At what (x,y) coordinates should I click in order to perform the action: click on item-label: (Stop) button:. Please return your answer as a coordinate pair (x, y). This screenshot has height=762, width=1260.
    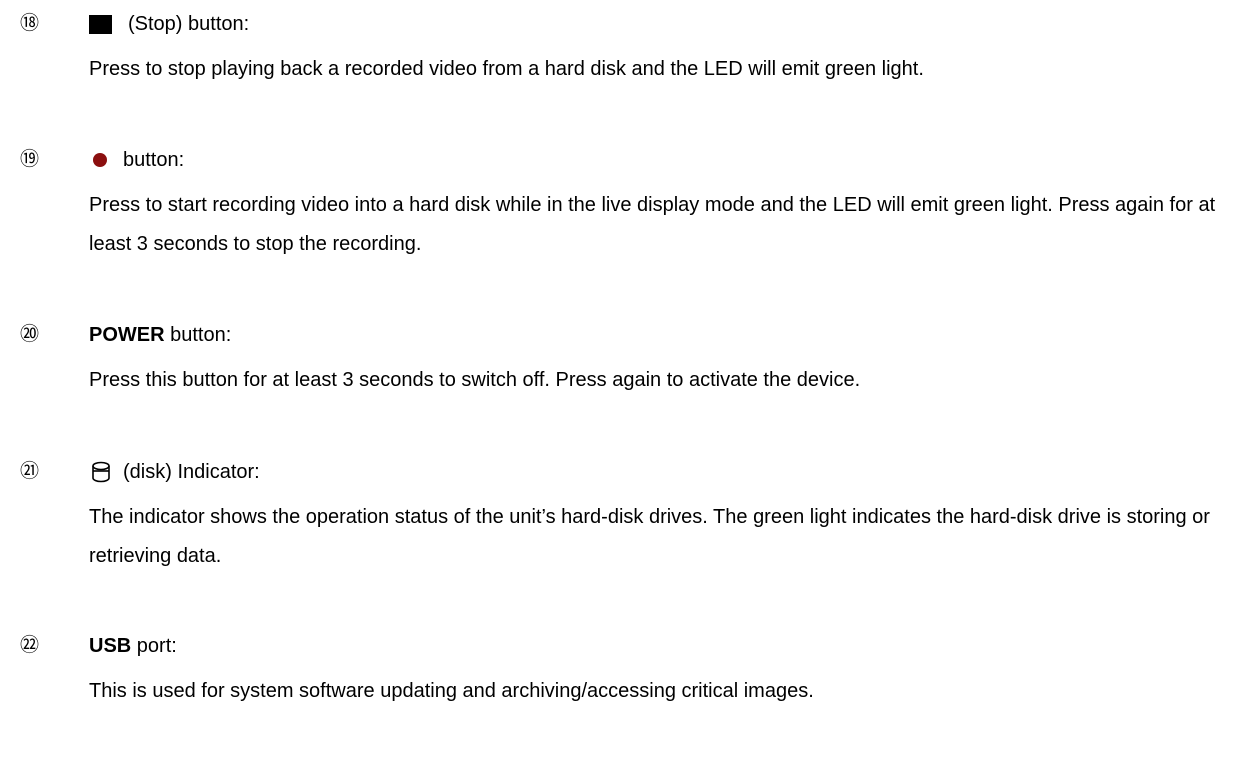
    Looking at the image, I should click on (189, 24).